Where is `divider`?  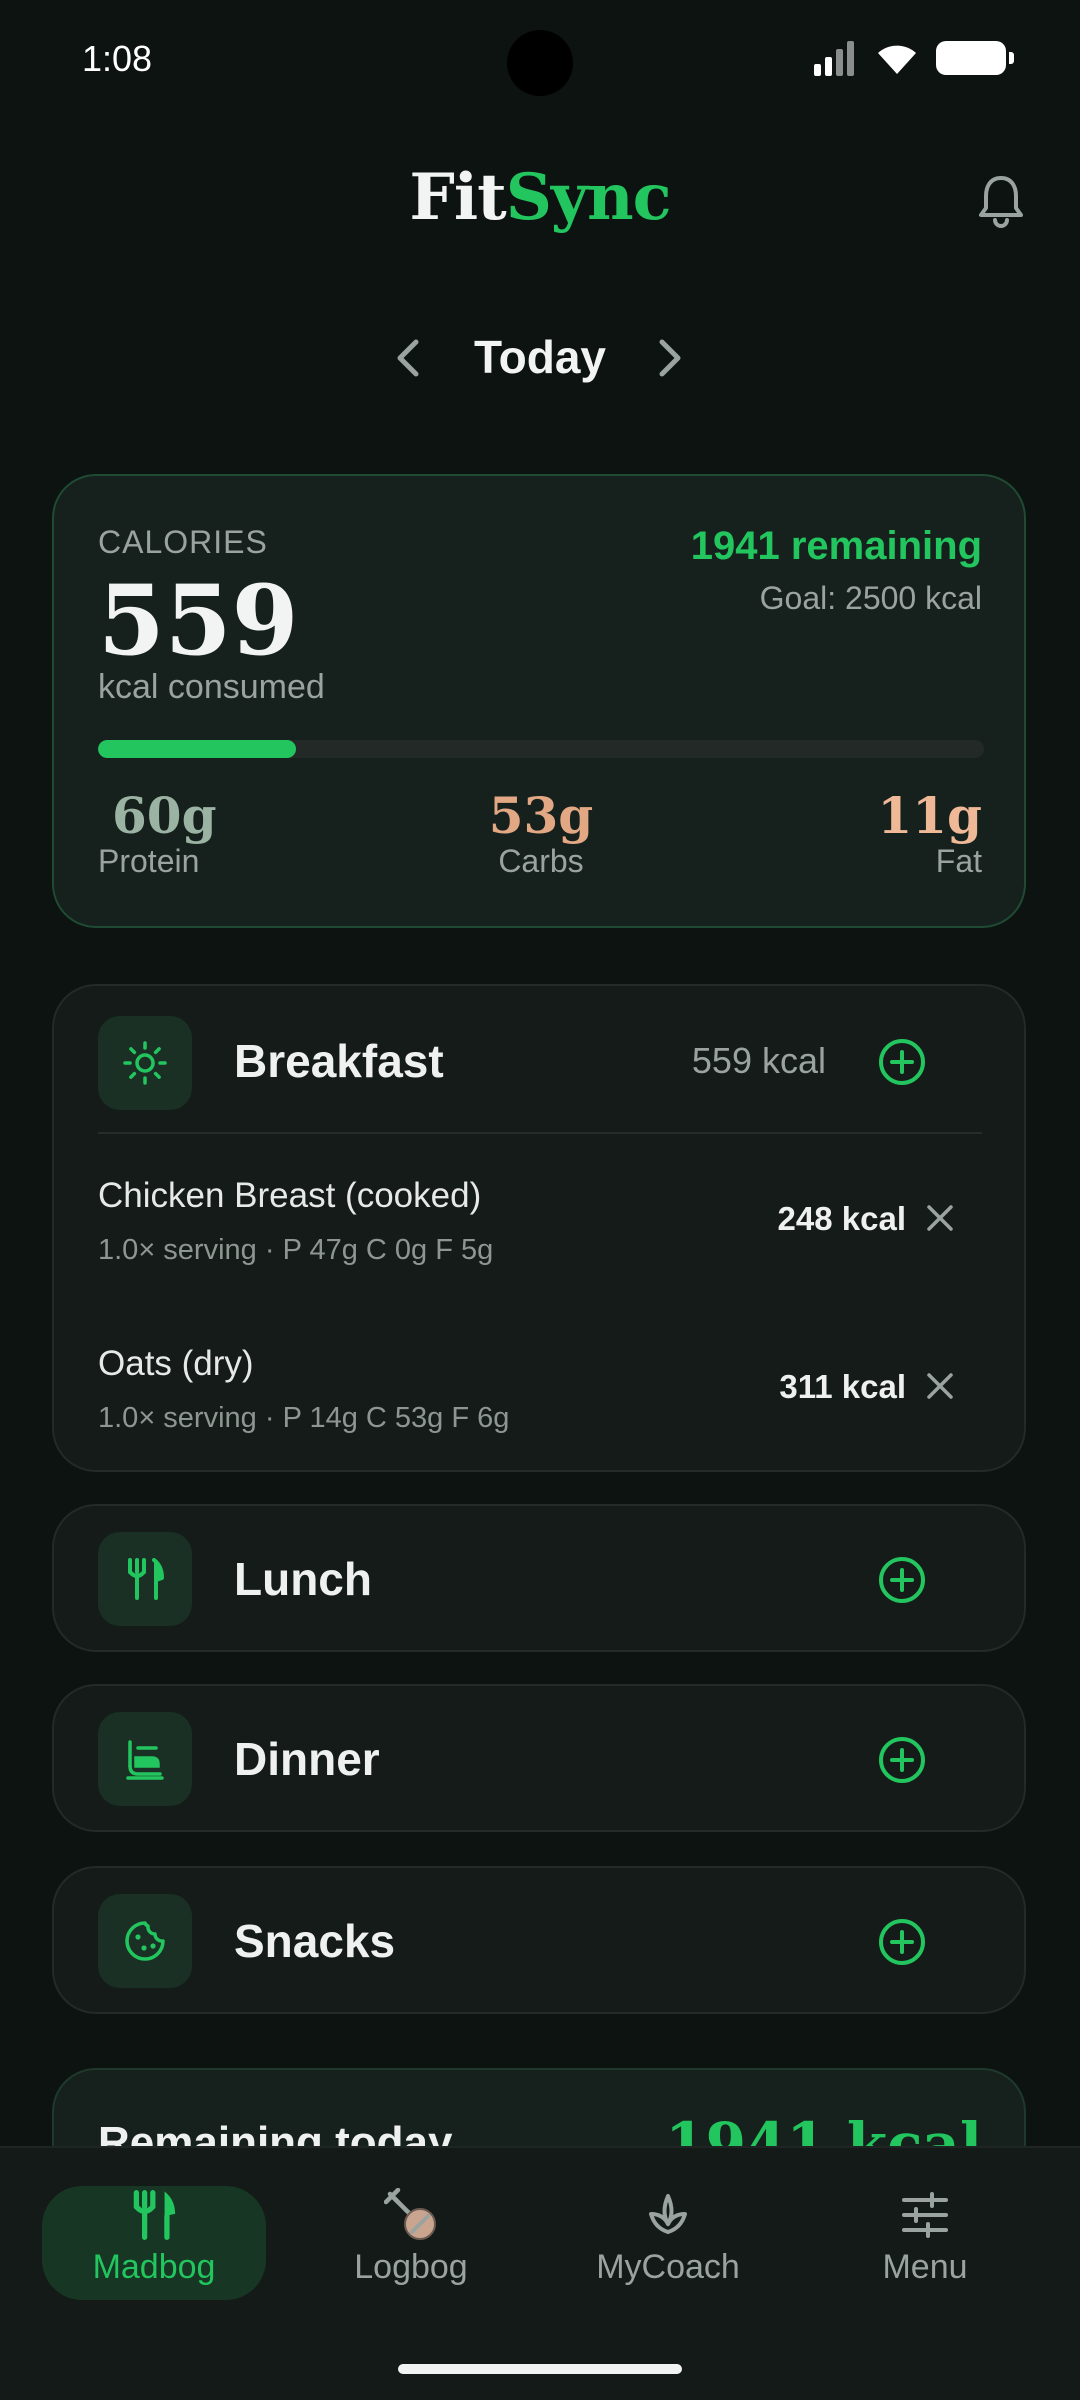
divider is located at coordinates (540, 1133).